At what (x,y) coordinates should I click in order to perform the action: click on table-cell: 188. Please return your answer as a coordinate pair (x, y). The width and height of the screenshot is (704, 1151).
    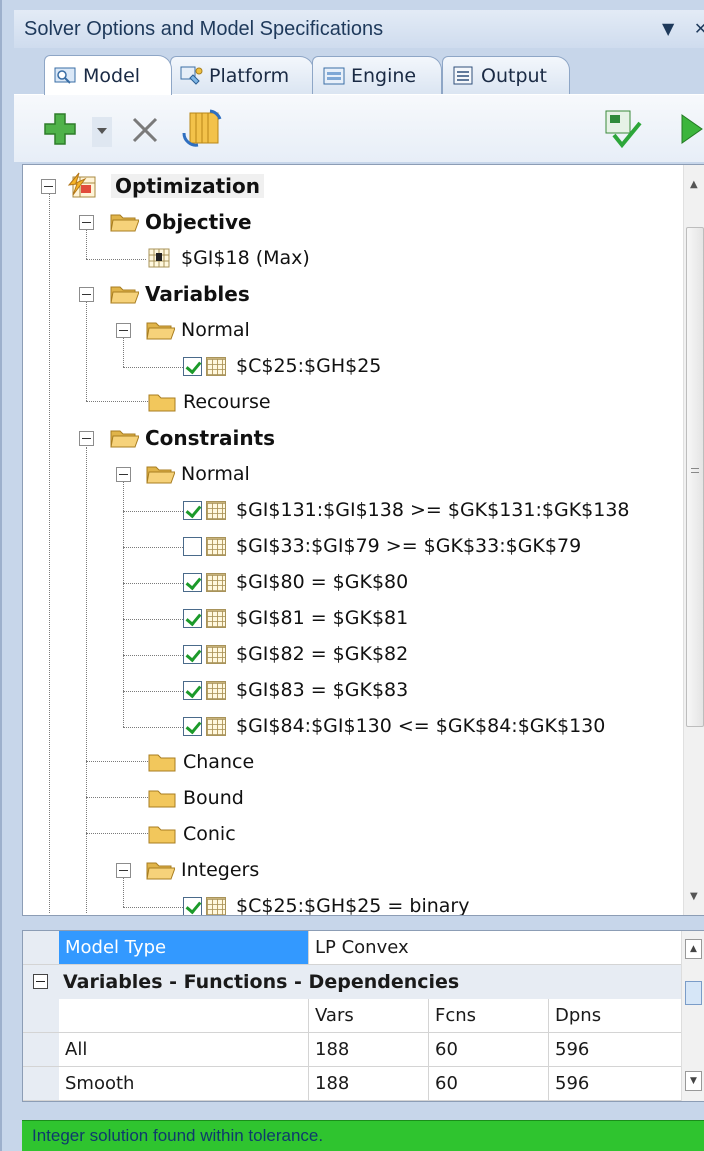
    Looking at the image, I should click on (369, 1050).